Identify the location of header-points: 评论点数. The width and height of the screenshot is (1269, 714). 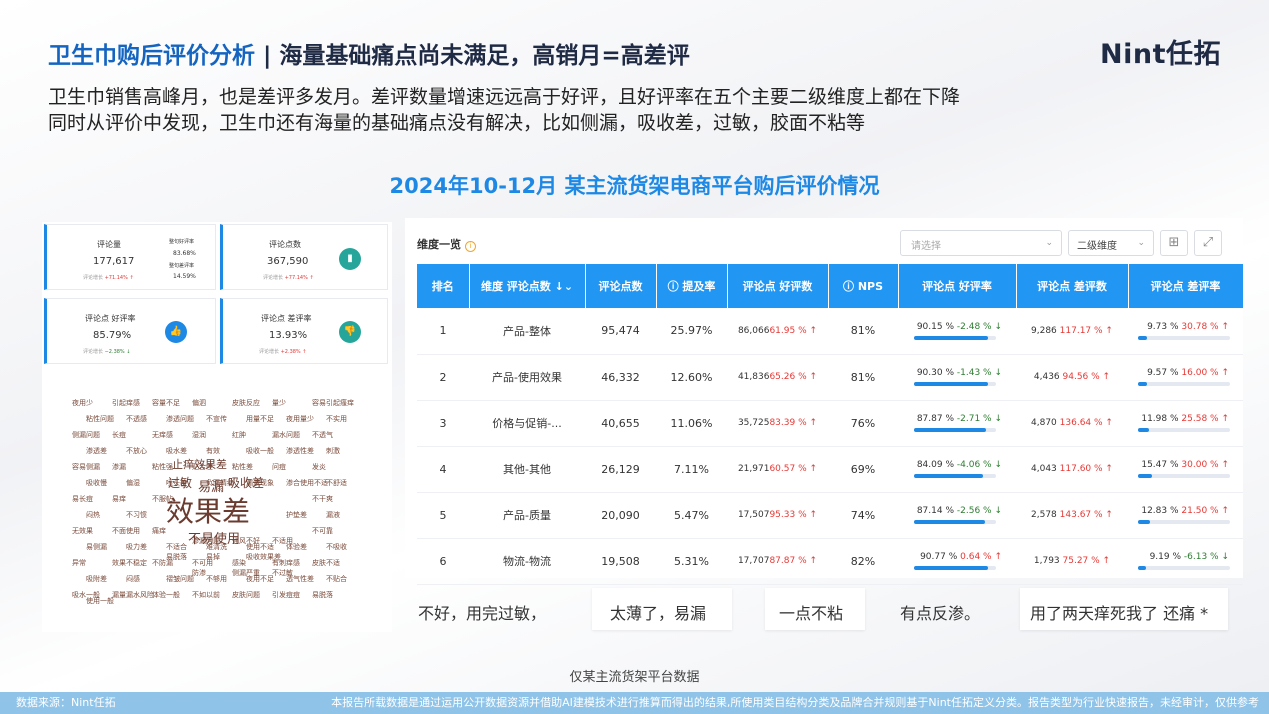
(621, 286).